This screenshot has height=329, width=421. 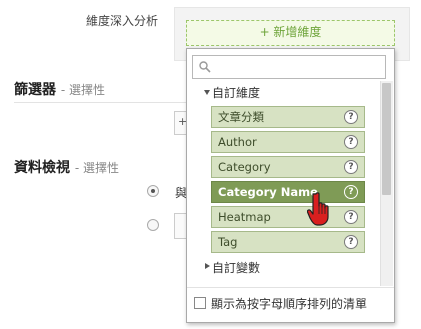 What do you see at coordinates (236, 267) in the screenshot?
I see `custom-variables-header: 自訂變數` at bounding box center [236, 267].